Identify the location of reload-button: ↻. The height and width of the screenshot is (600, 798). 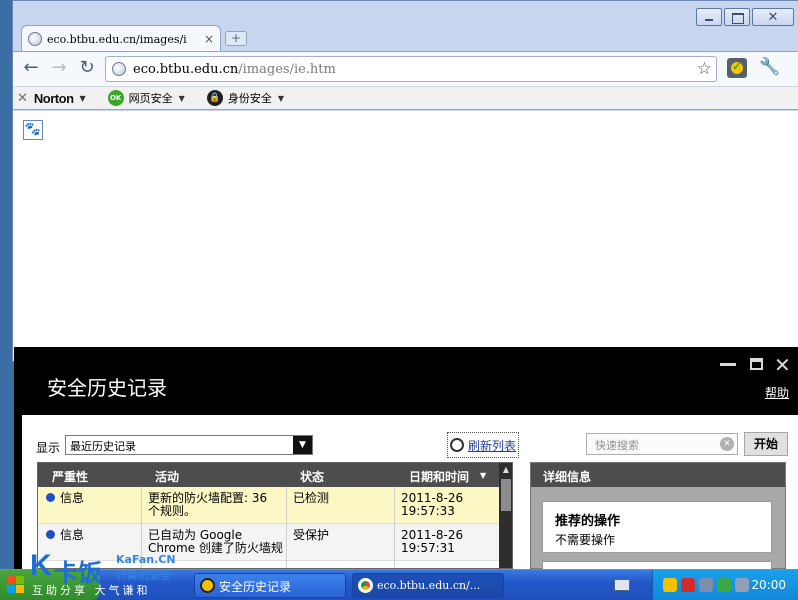
(87, 69).